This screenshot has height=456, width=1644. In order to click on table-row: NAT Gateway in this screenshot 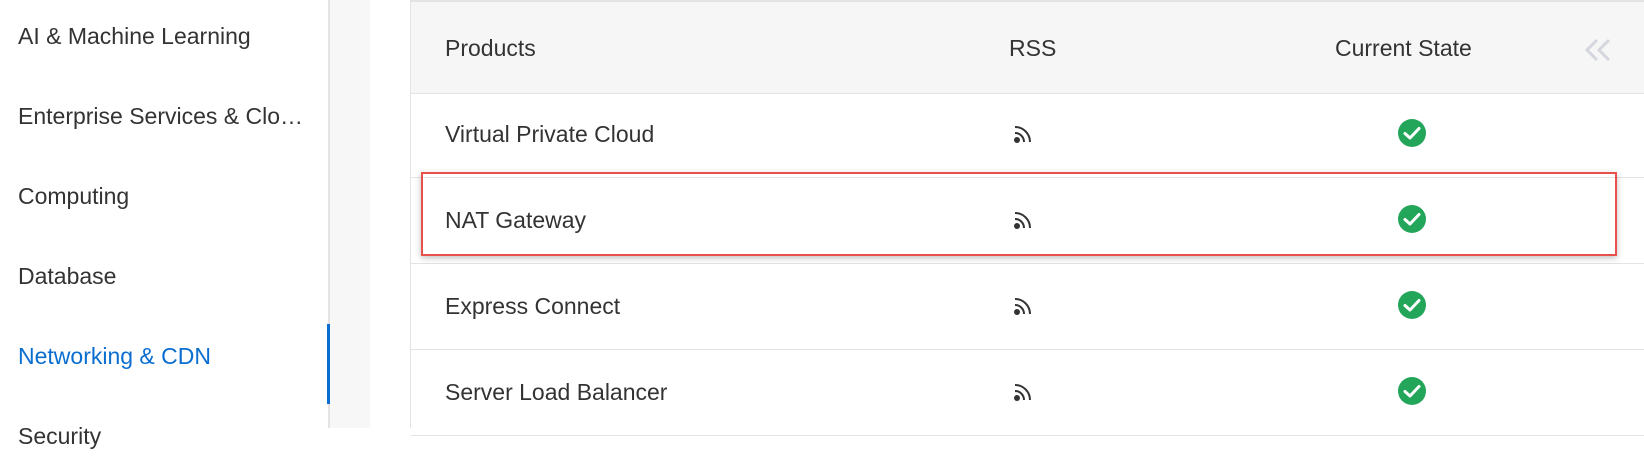, I will do `click(1027, 221)`.